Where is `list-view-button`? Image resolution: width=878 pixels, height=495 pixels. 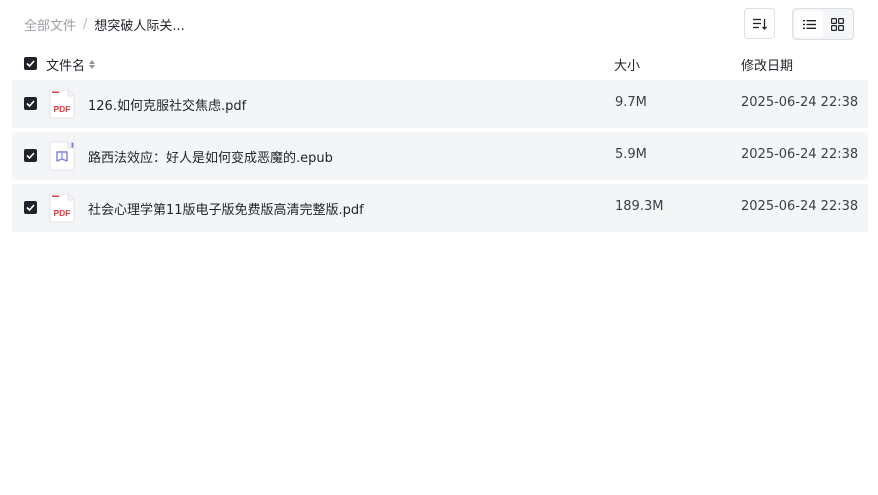
list-view-button is located at coordinates (809, 24).